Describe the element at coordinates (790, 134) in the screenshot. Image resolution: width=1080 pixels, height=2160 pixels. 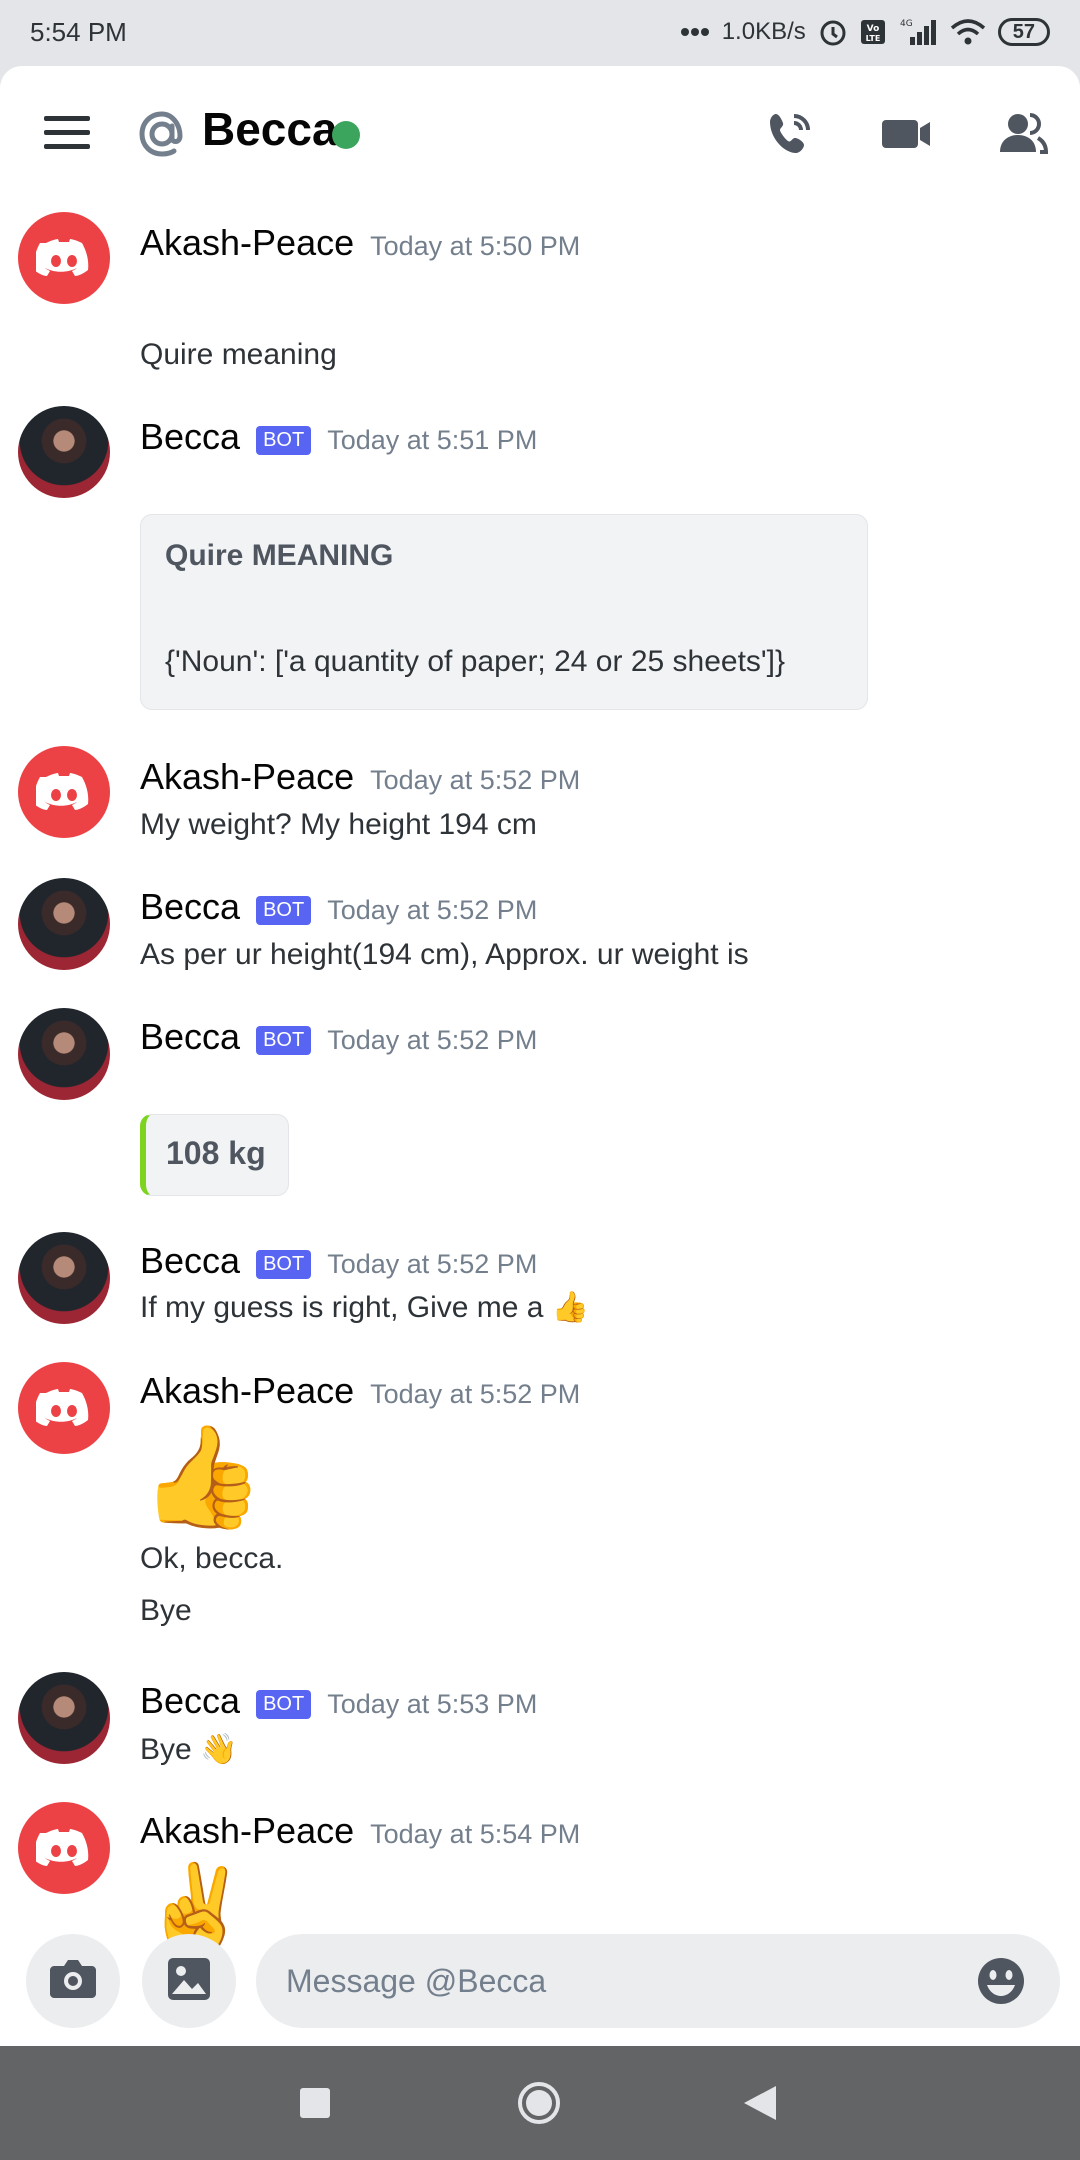
I see `phone-call-icon` at that location.